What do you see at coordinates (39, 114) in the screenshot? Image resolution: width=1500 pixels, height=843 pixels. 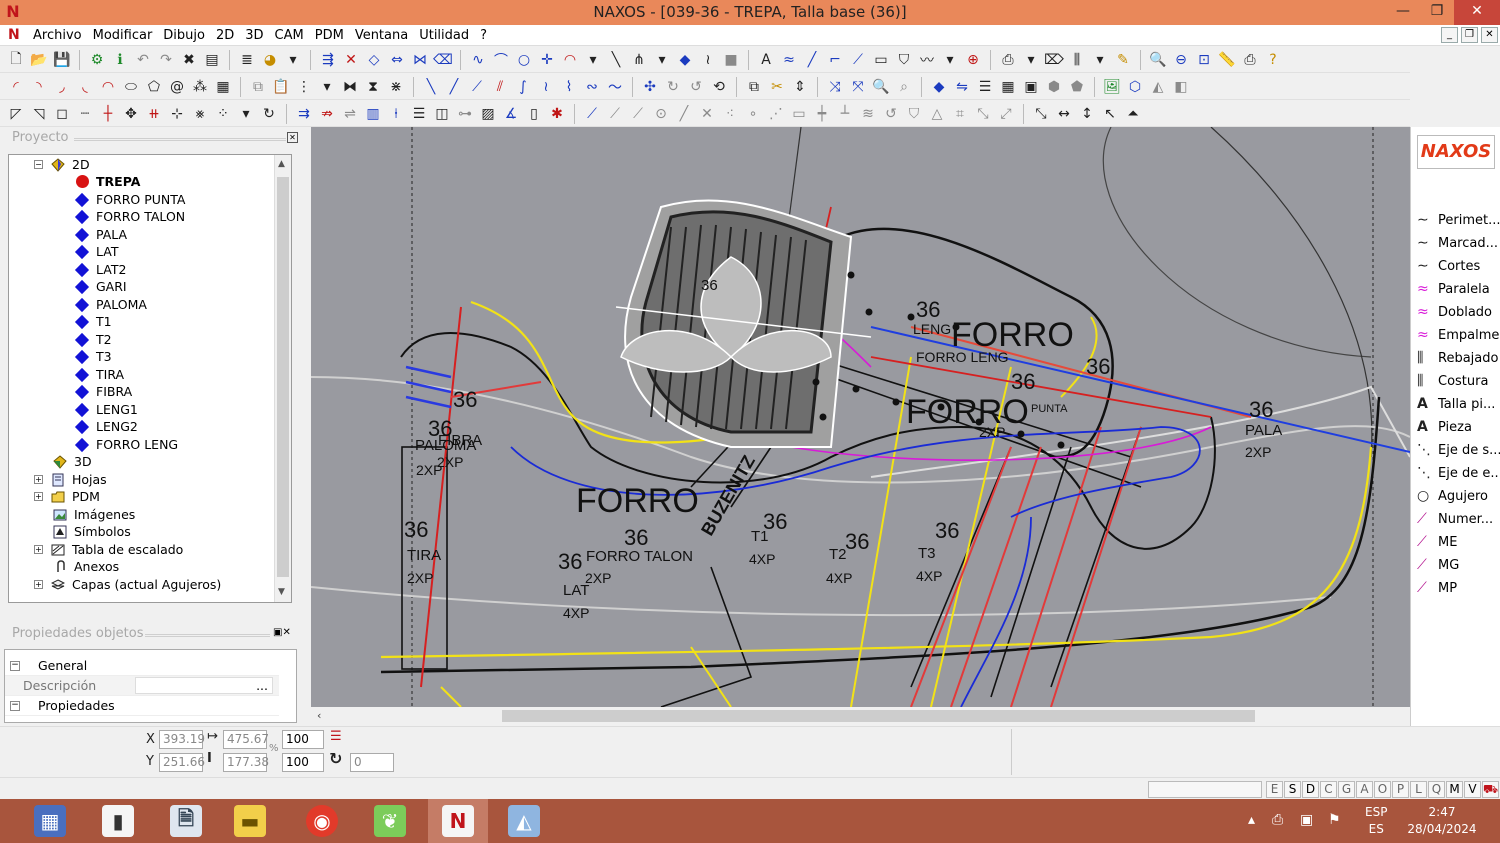 I see `corner-b-icon: ◹` at bounding box center [39, 114].